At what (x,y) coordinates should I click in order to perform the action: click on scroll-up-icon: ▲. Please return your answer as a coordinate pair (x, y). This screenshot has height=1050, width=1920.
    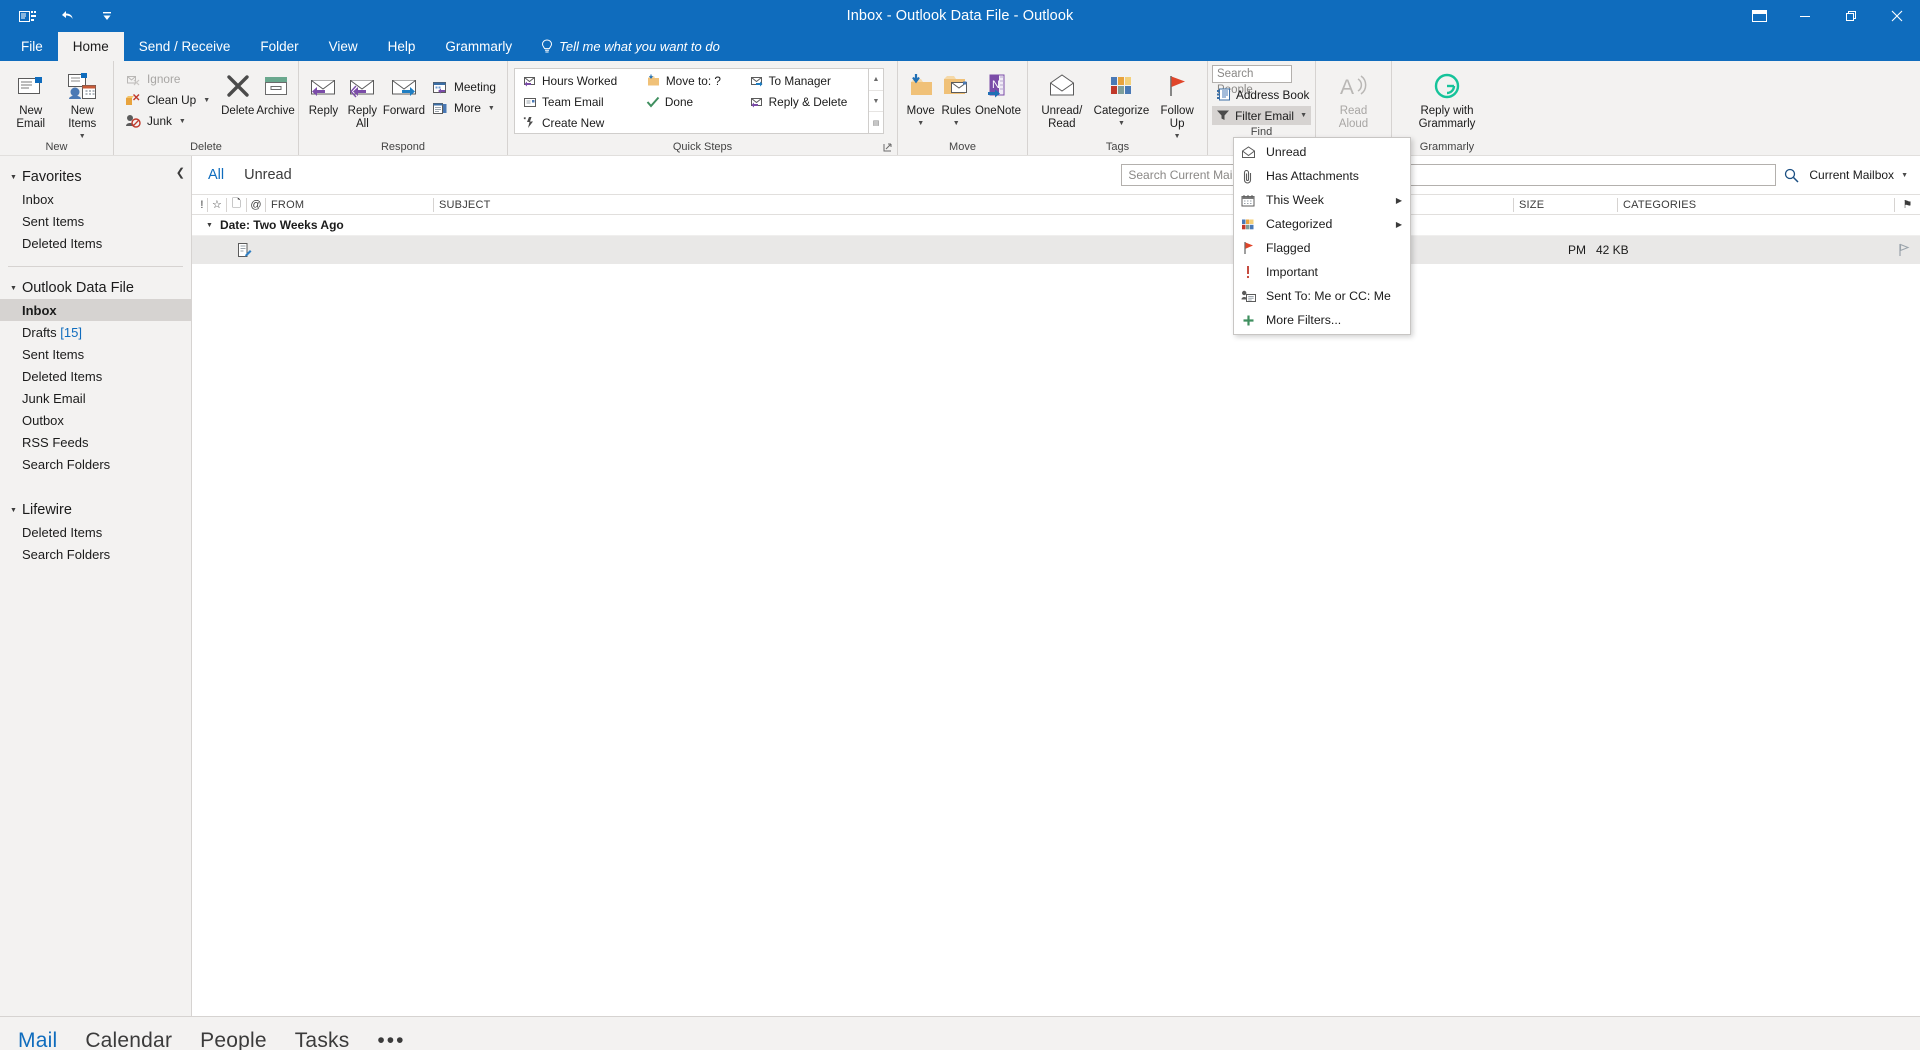
    Looking at the image, I should click on (876, 80).